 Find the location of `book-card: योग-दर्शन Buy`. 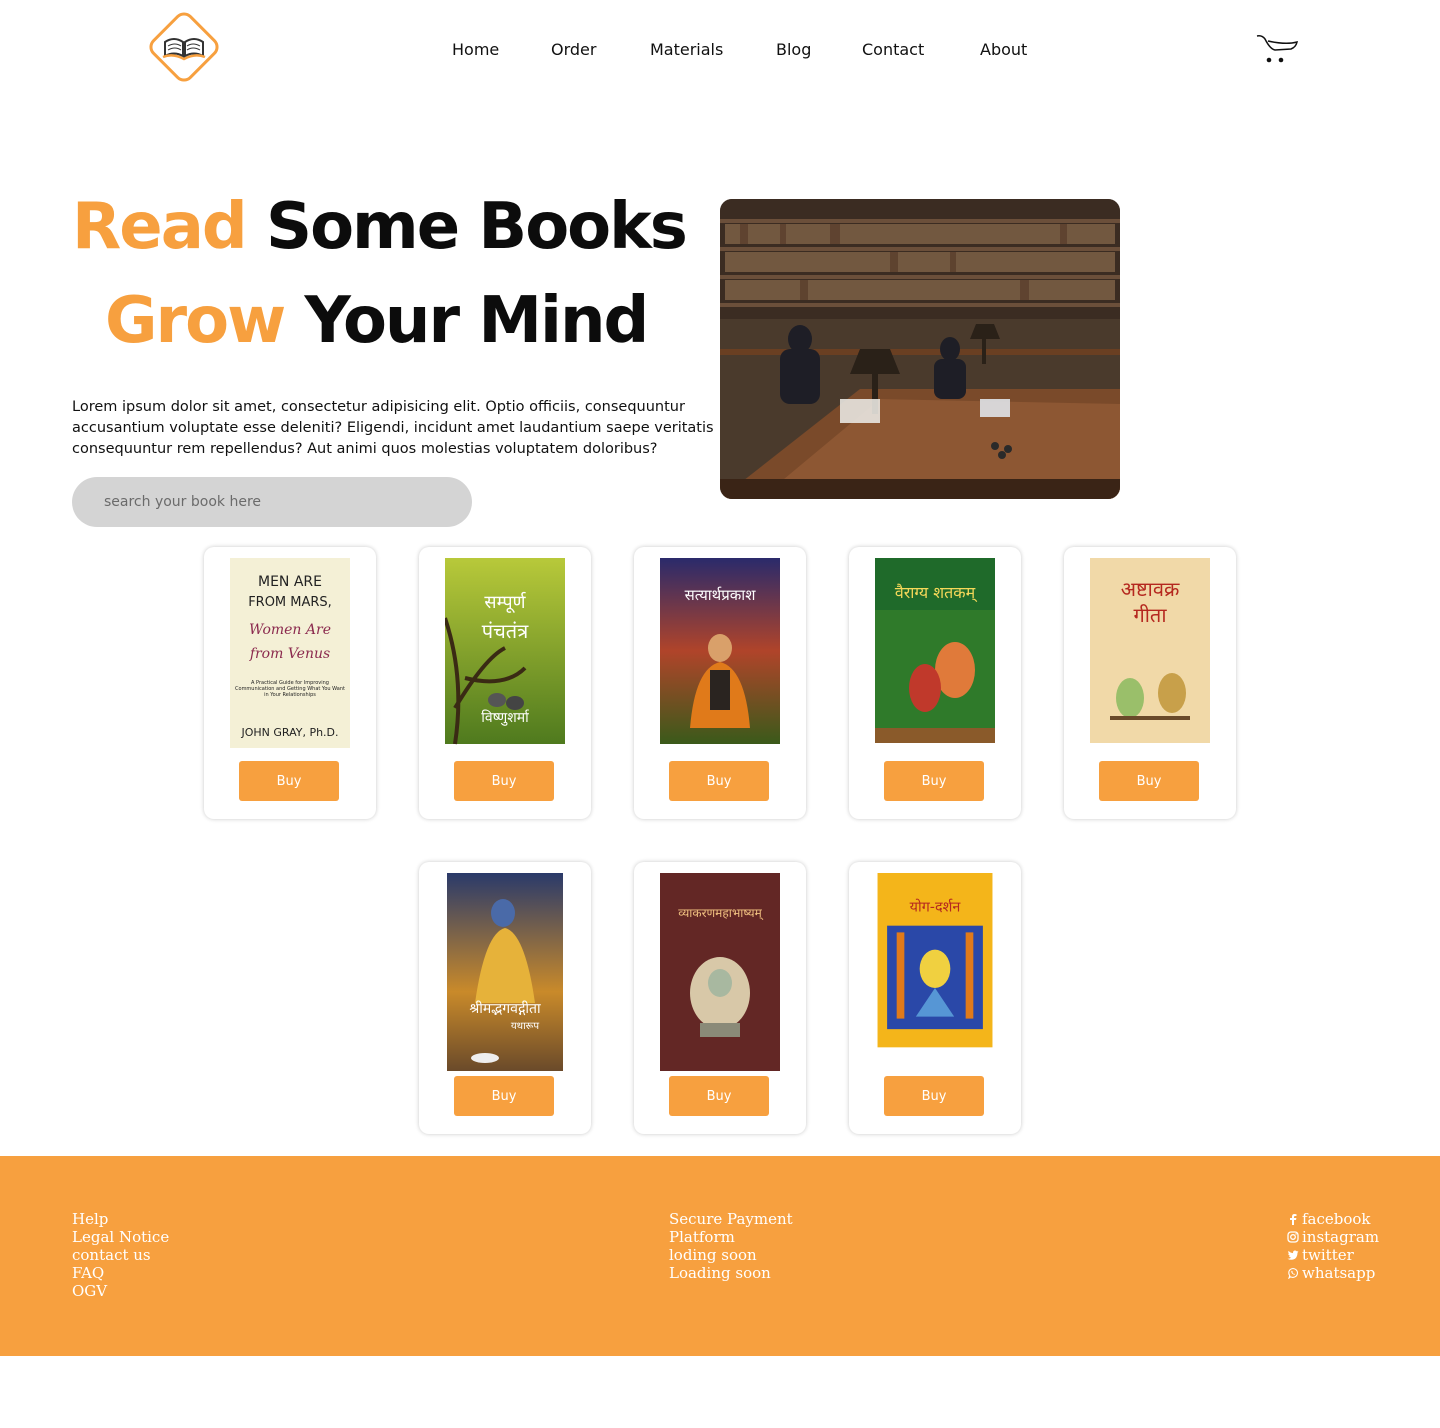

book-card: योग-दर्शन Buy is located at coordinates (935, 998).